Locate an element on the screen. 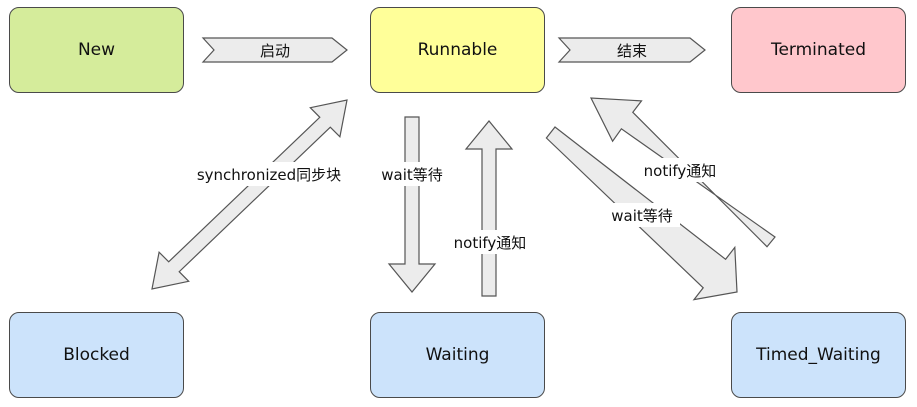  label-notify: notify通知 is located at coordinates (490, 243).